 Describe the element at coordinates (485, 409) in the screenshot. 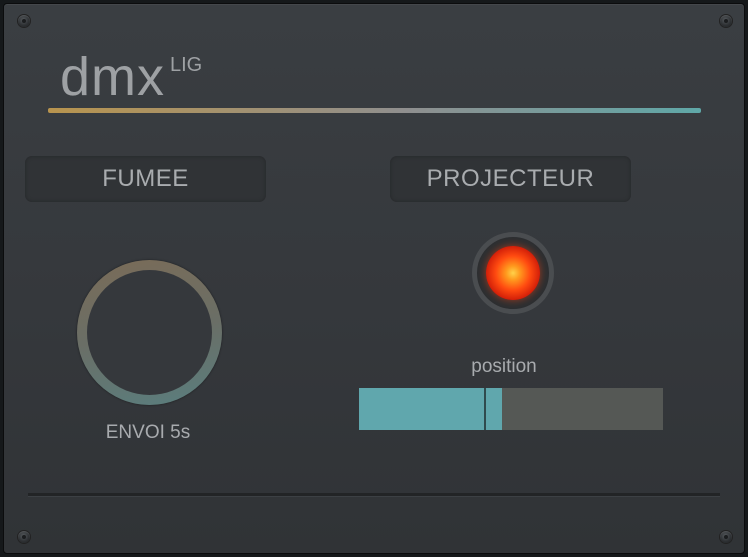

I see `position-slider-handle` at that location.